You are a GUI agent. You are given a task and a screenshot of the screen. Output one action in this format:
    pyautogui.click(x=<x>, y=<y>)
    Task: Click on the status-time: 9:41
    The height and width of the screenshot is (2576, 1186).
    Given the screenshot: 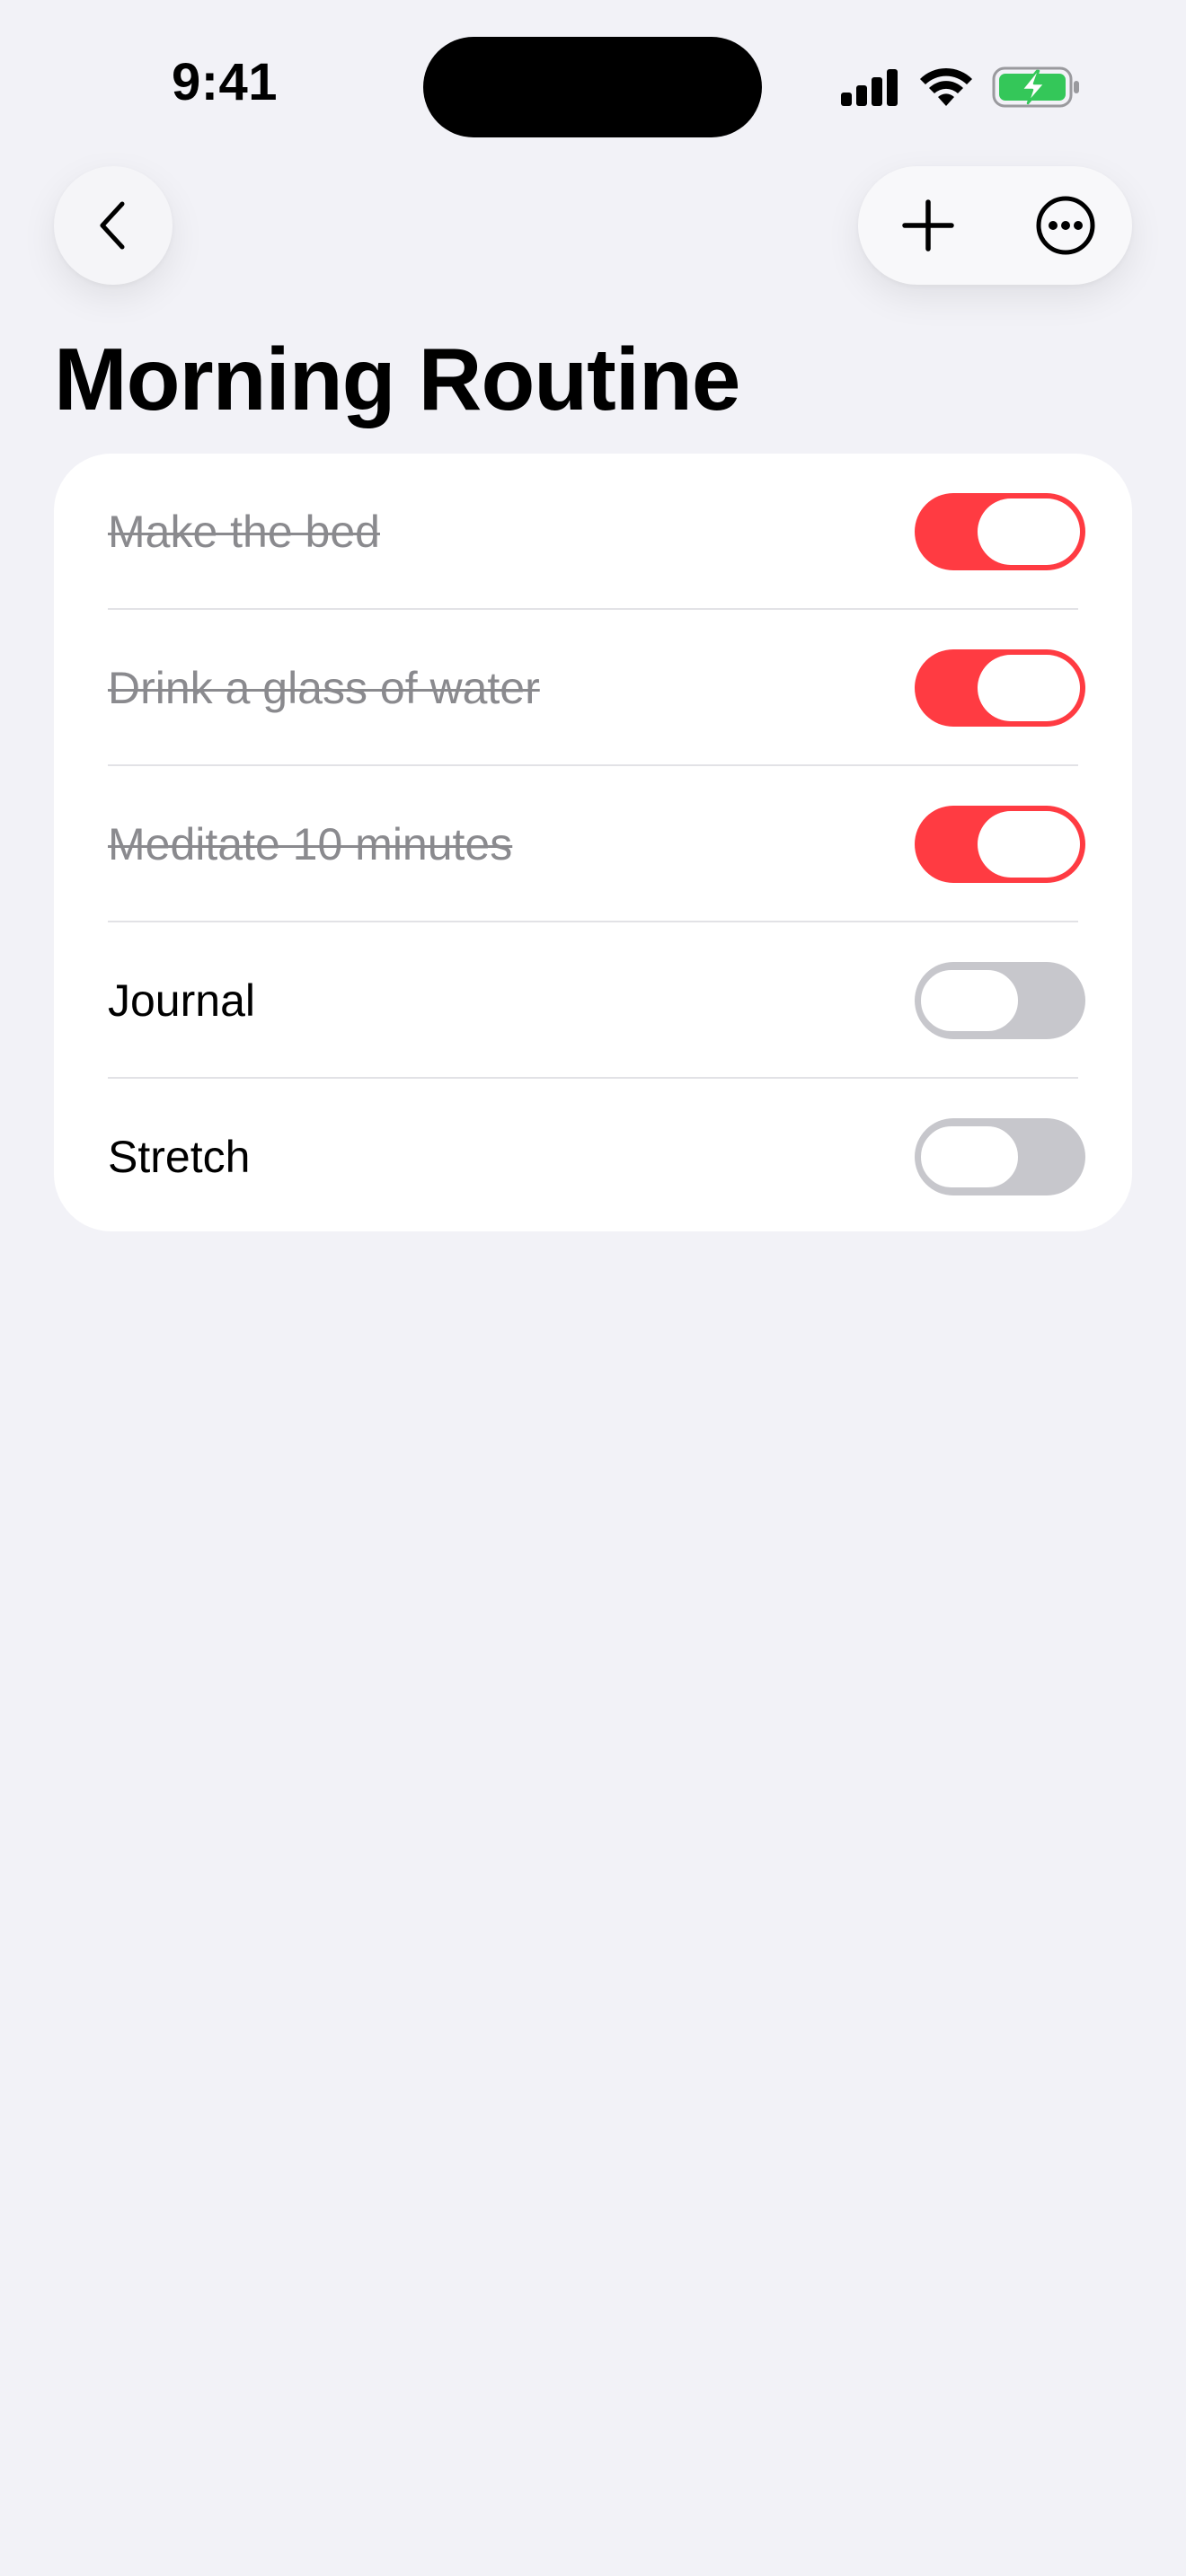 What is the action you would take?
    pyautogui.click(x=225, y=82)
    